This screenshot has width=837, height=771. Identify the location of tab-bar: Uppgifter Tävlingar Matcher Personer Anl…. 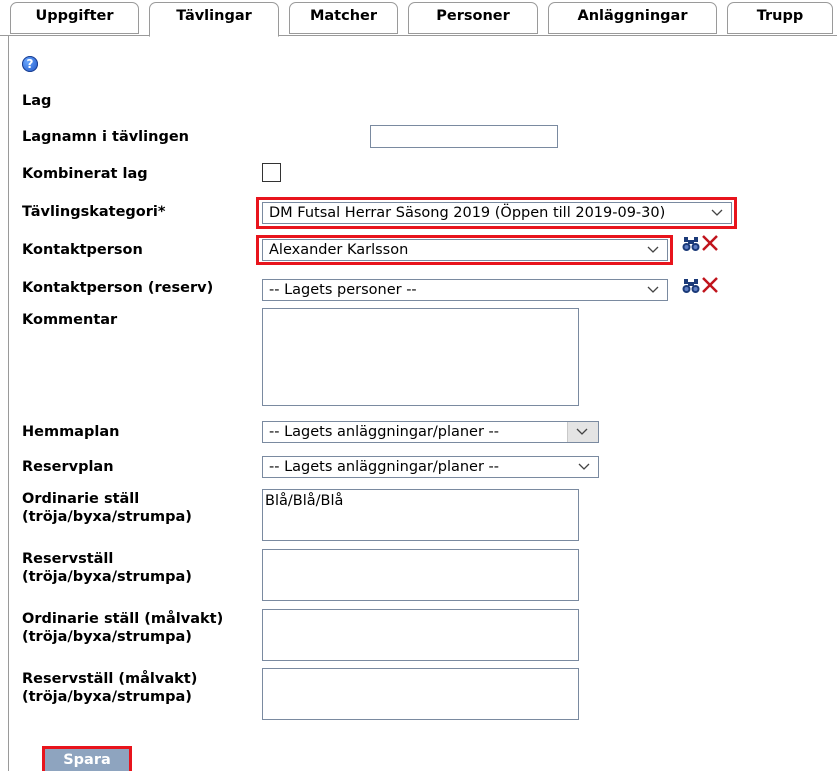
(418, 18).